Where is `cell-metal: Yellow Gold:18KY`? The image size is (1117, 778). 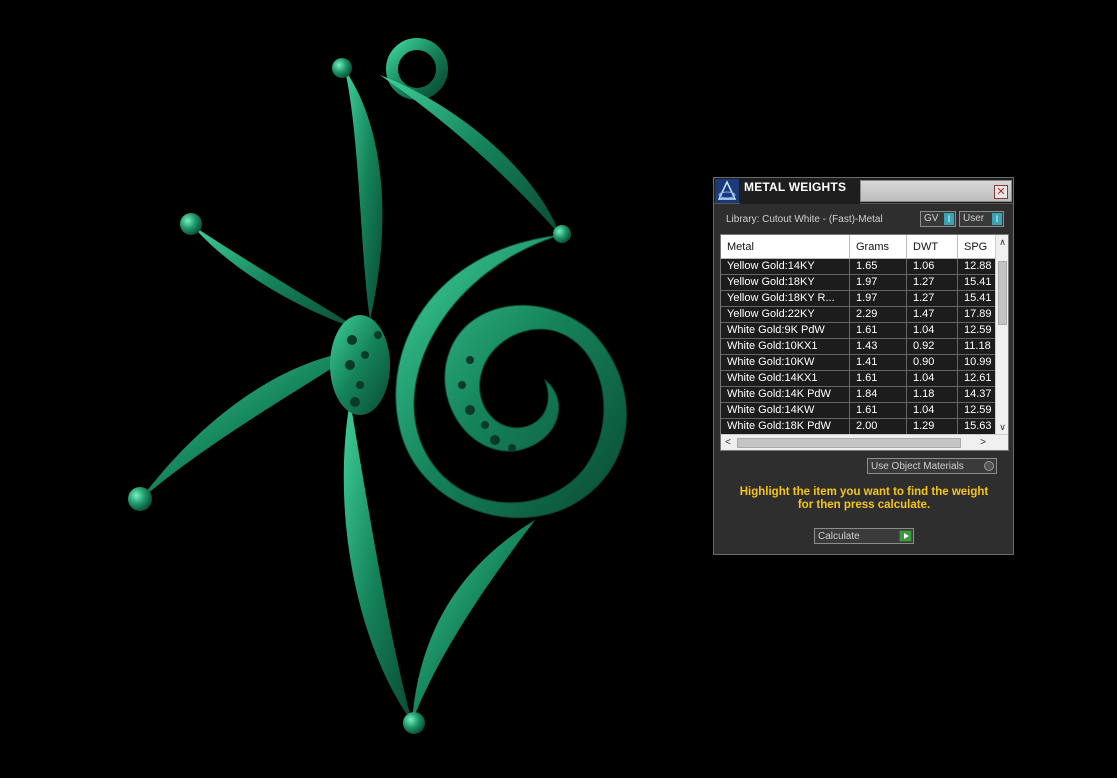 cell-metal: Yellow Gold:18KY is located at coordinates (785, 282).